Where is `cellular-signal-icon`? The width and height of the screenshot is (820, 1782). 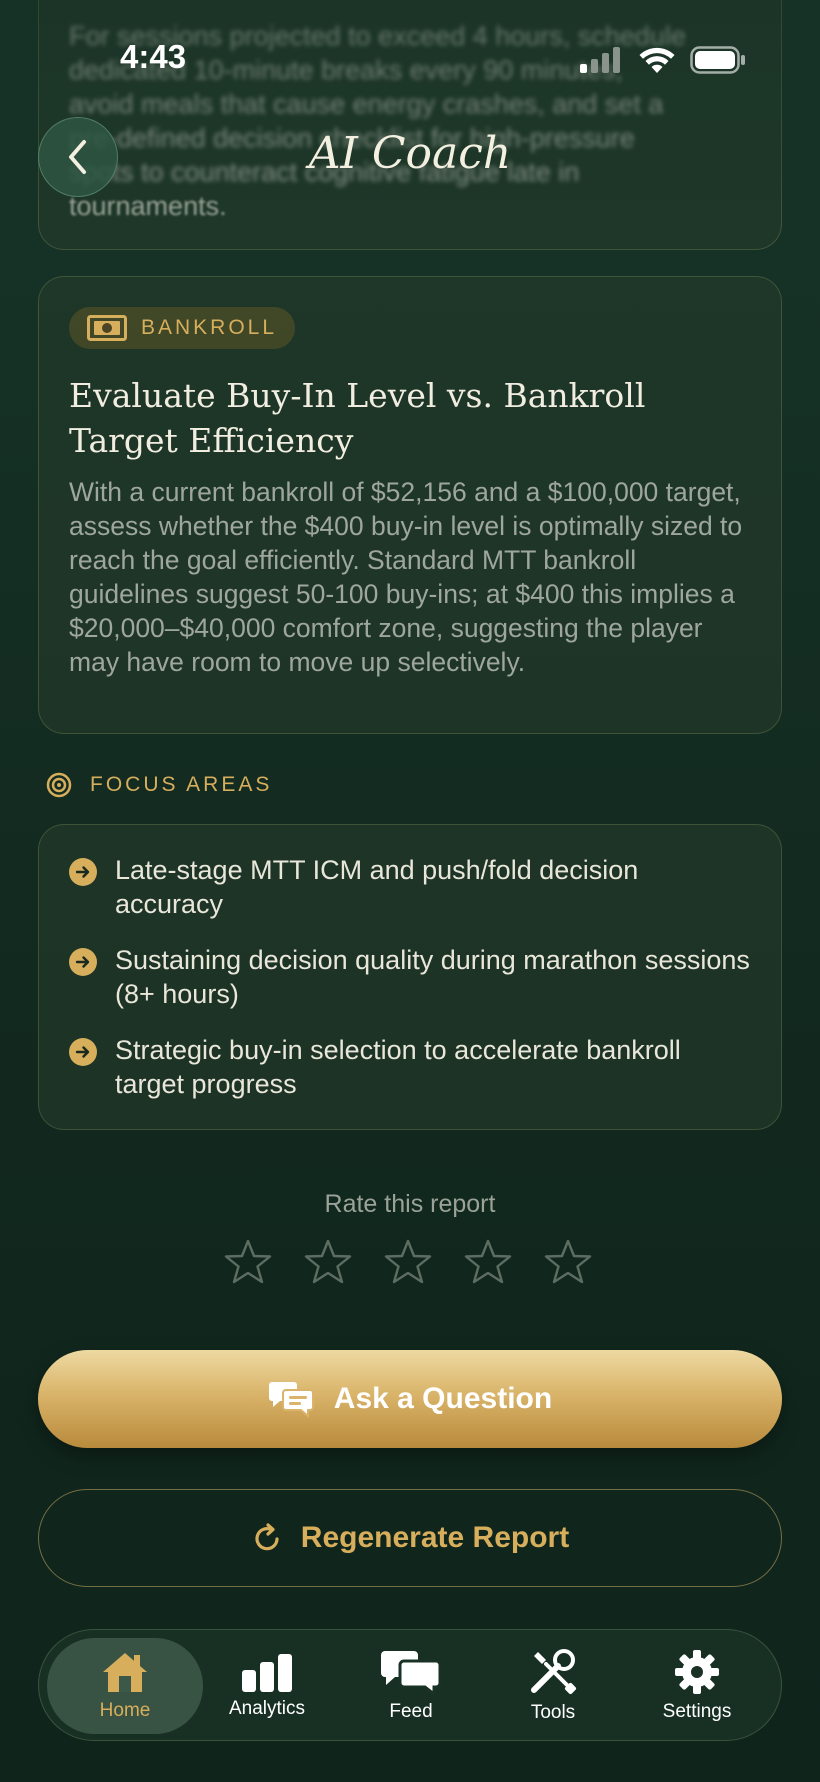 cellular-signal-icon is located at coordinates (600, 60).